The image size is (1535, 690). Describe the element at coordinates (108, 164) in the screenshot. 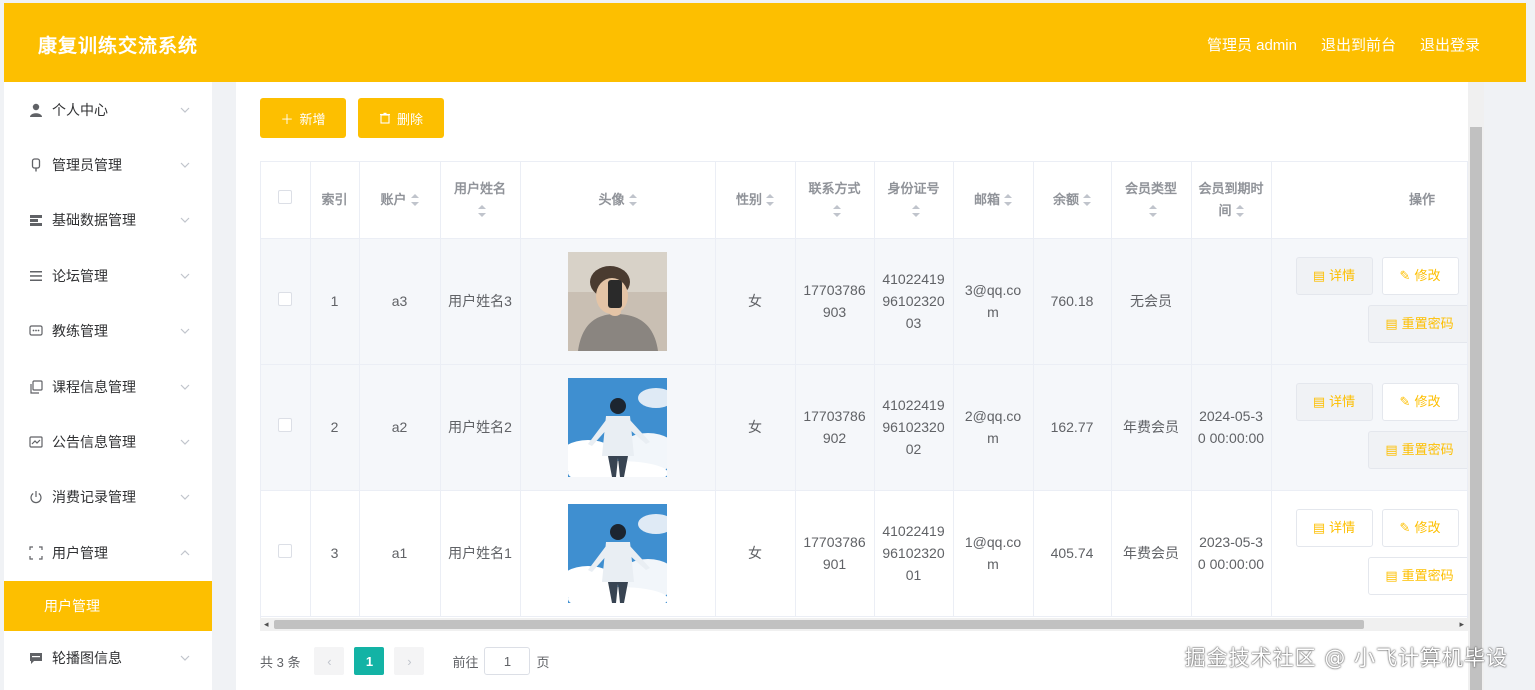

I see `sidebar-item-admin: 管理员管理` at that location.